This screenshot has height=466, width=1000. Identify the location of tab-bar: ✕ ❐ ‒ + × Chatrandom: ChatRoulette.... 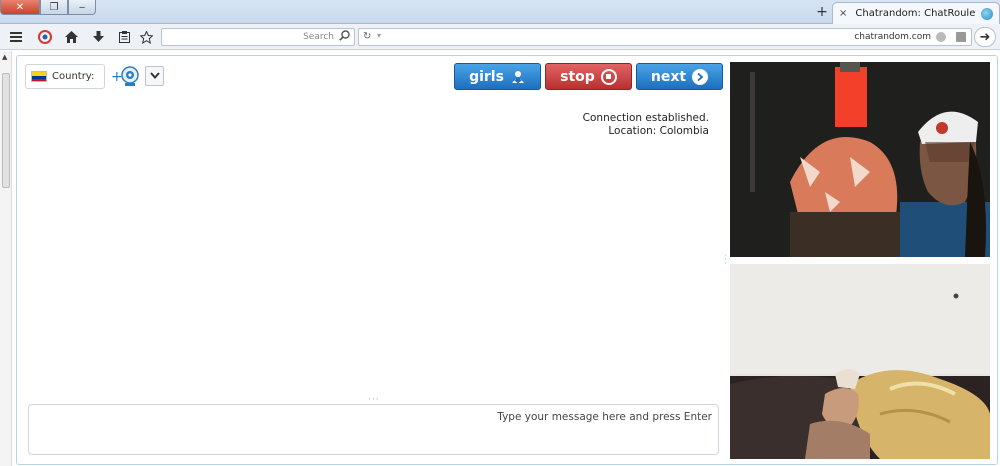
(500, 12).